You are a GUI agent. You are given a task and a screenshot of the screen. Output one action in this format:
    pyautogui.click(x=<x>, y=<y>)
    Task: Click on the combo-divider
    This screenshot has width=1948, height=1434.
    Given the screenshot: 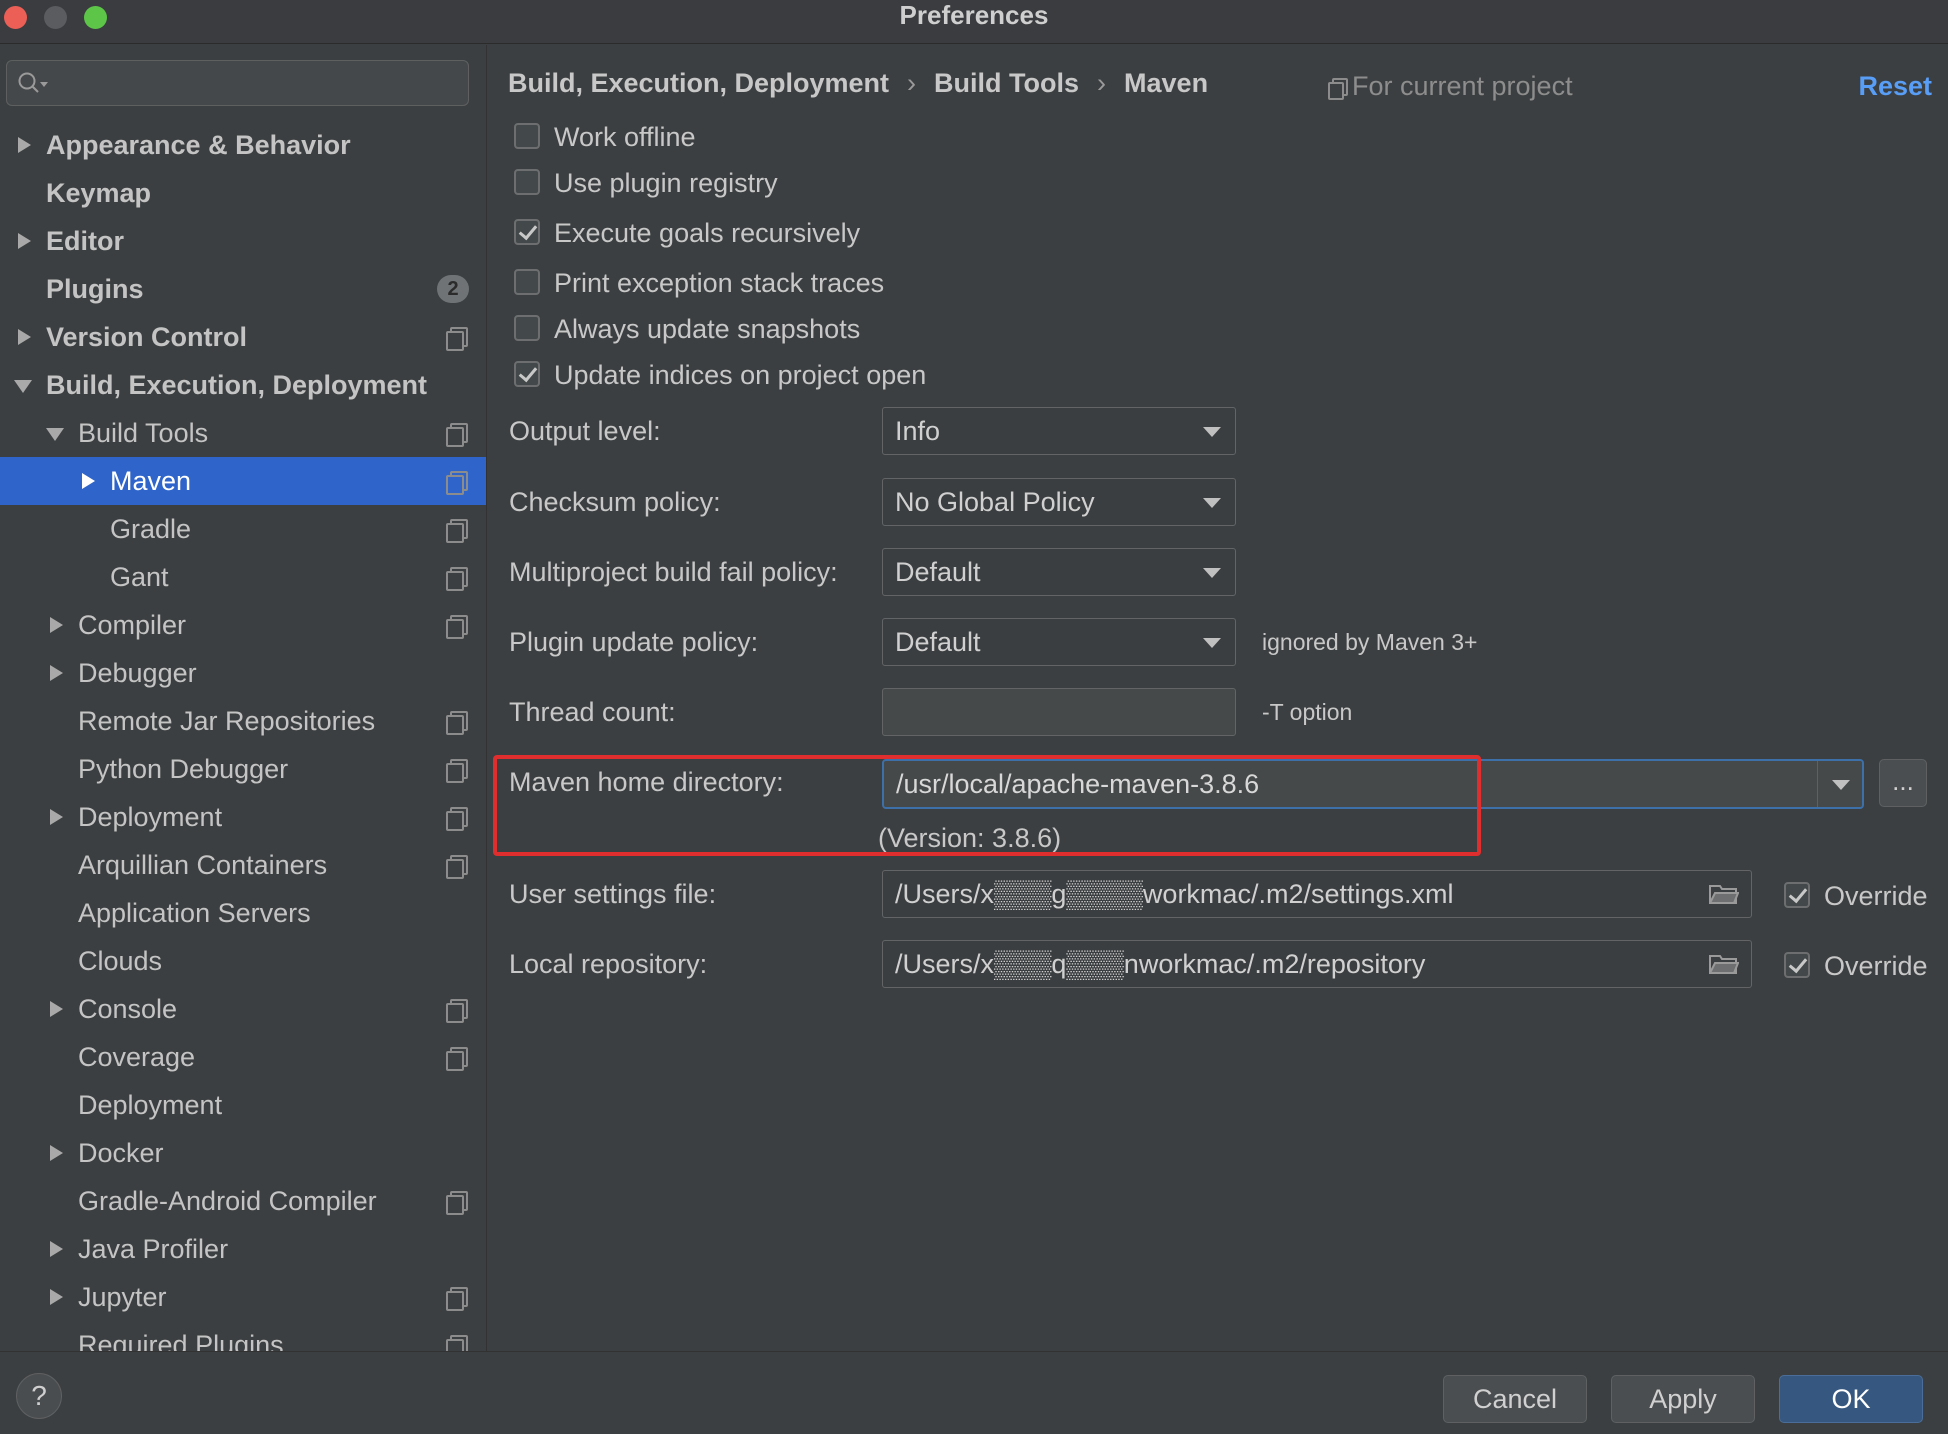 What is the action you would take?
    pyautogui.click(x=1817, y=784)
    